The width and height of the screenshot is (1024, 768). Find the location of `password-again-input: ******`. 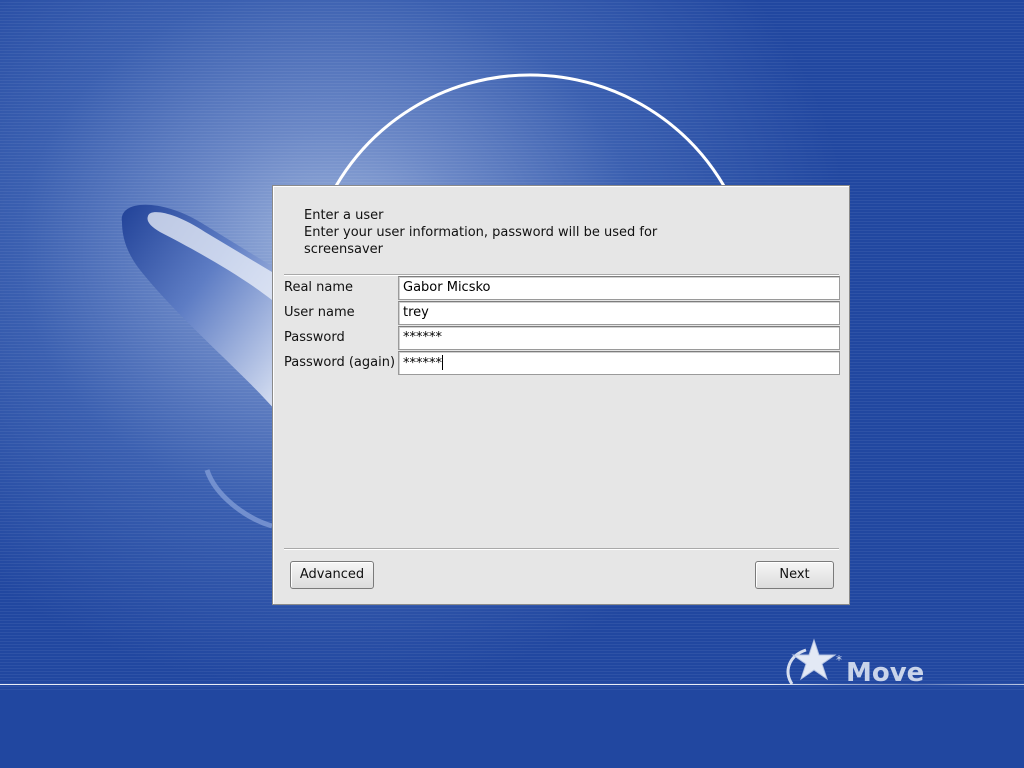

password-again-input: ****** is located at coordinates (619, 363).